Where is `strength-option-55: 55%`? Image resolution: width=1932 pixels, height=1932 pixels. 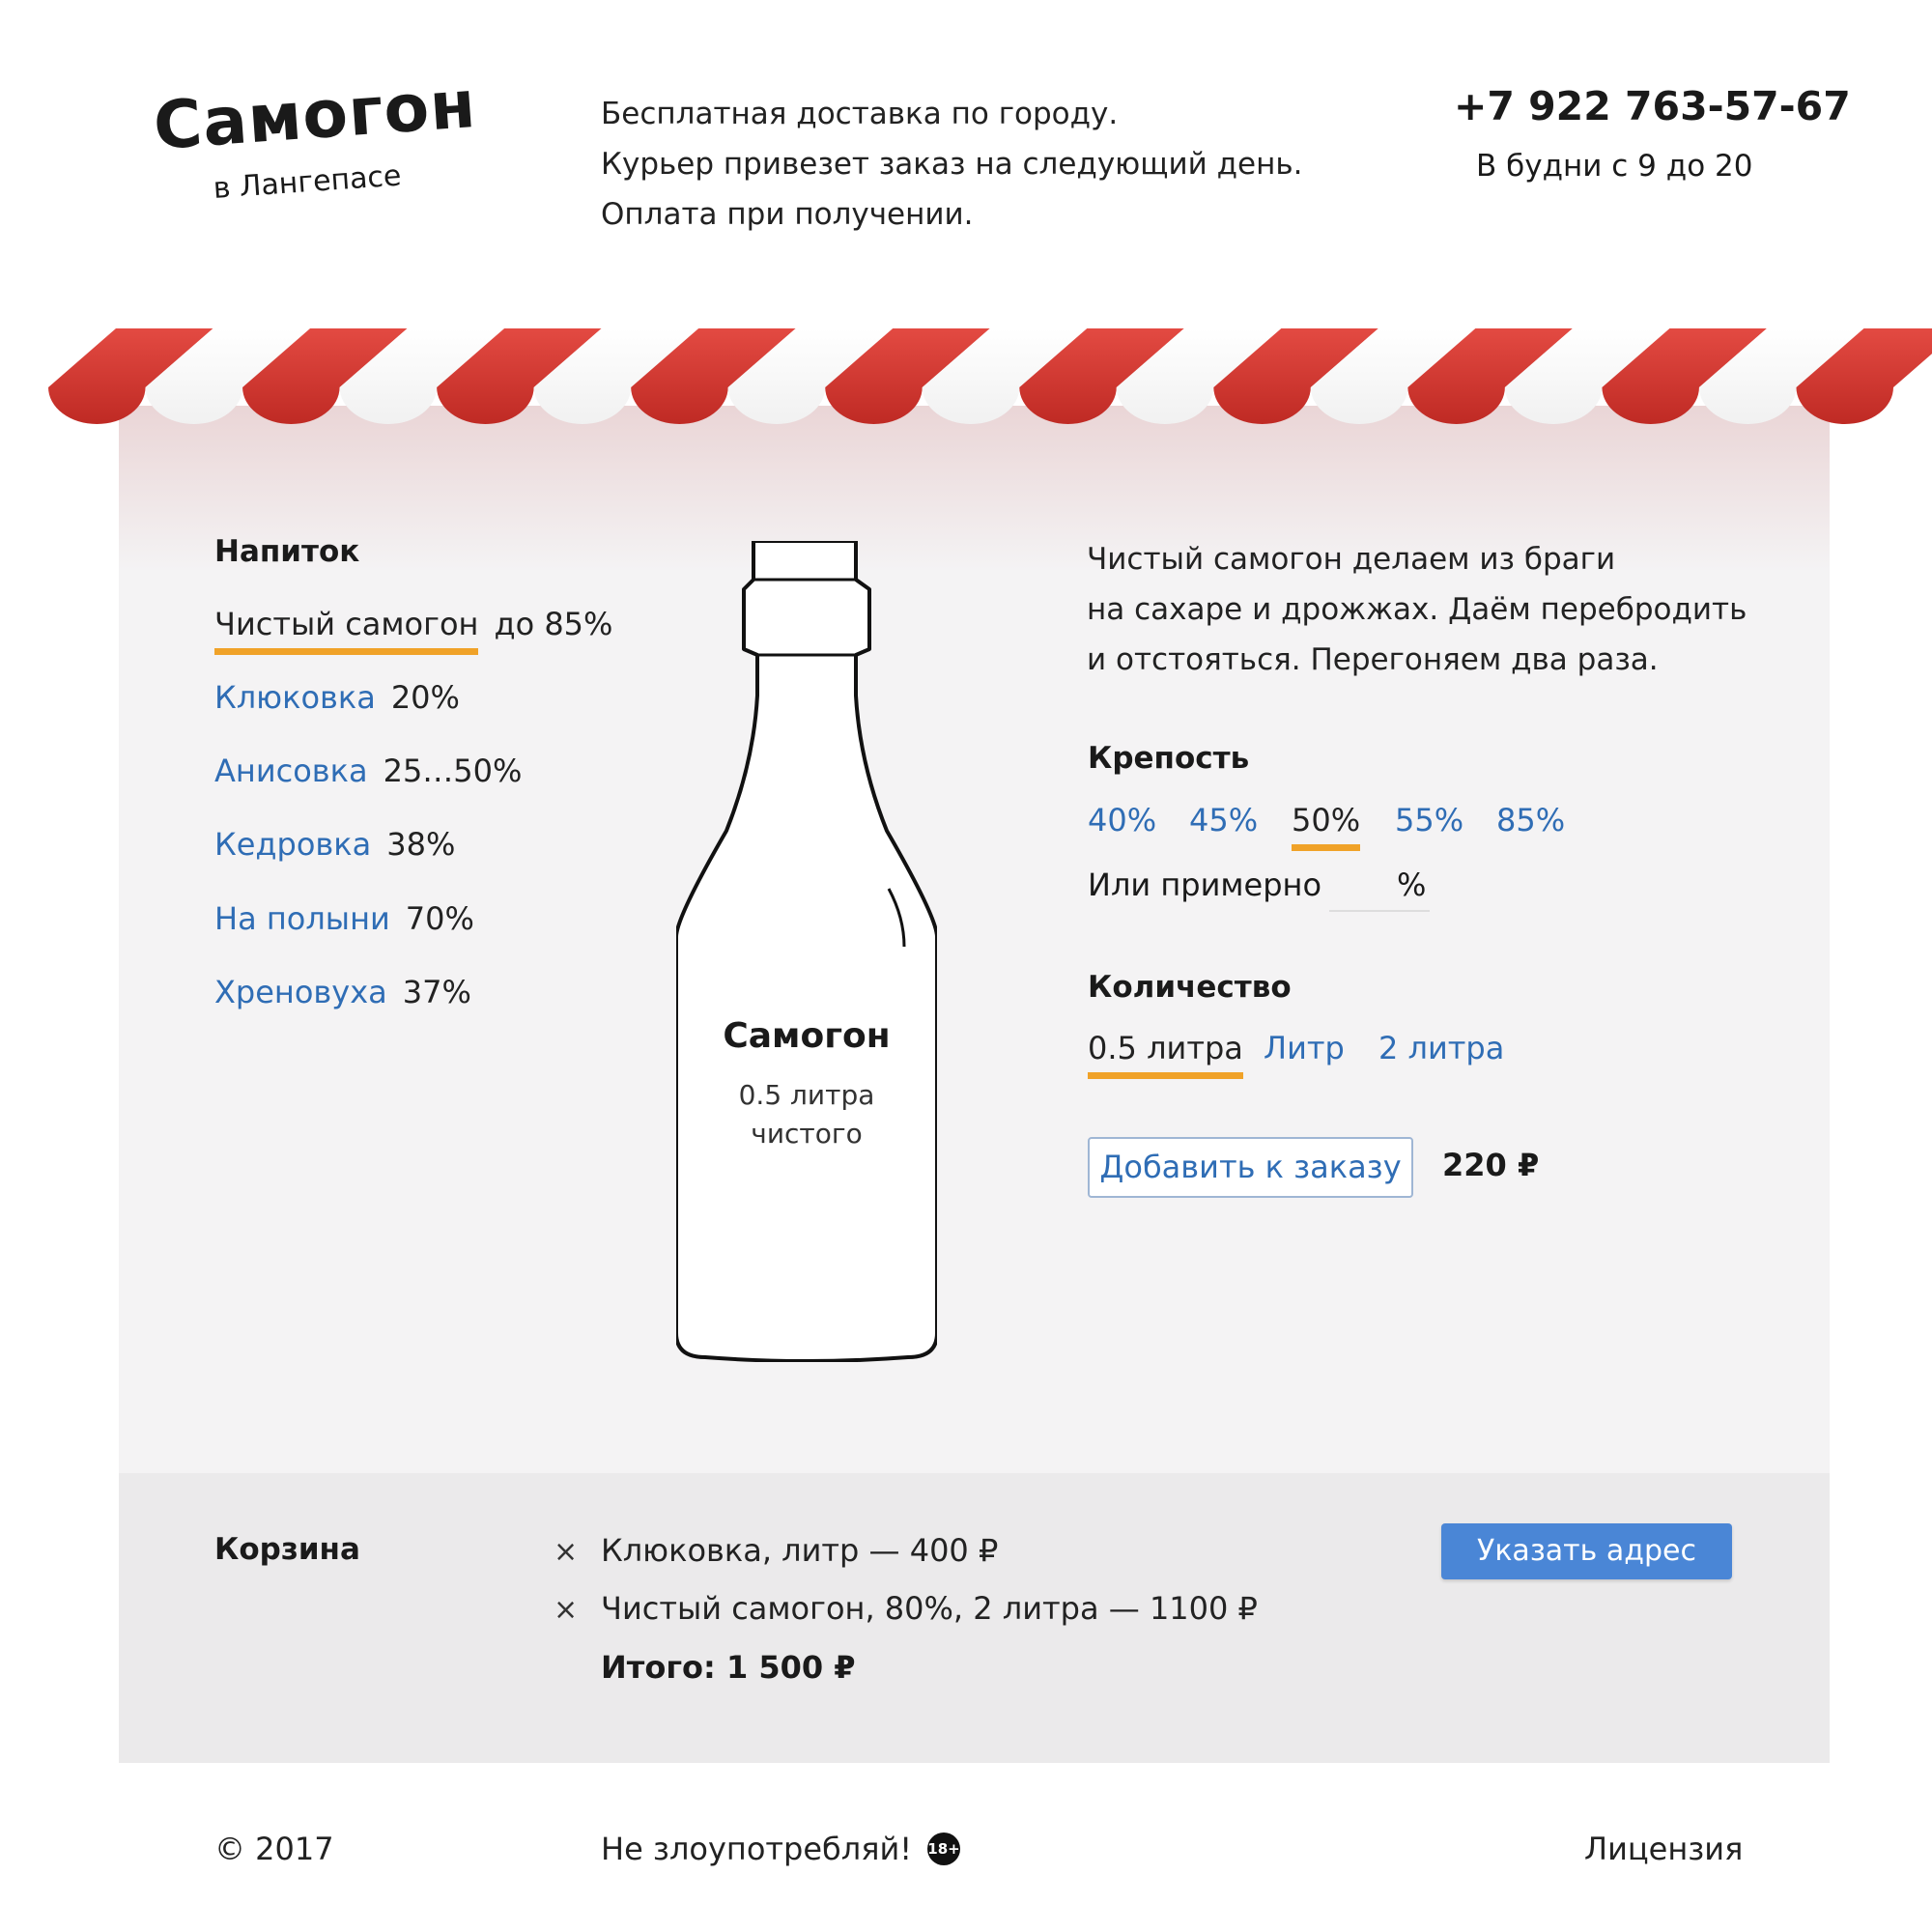 strength-option-55: 55% is located at coordinates (1429, 820).